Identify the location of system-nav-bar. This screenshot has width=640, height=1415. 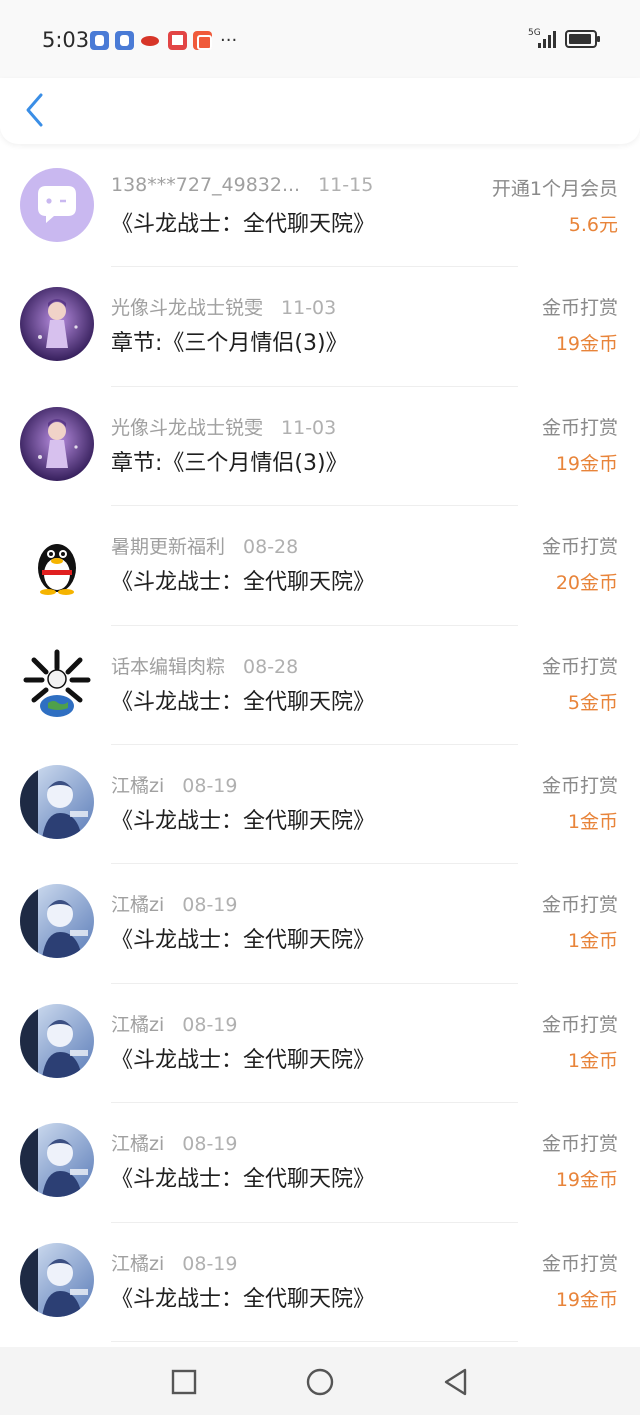
(320, 1381).